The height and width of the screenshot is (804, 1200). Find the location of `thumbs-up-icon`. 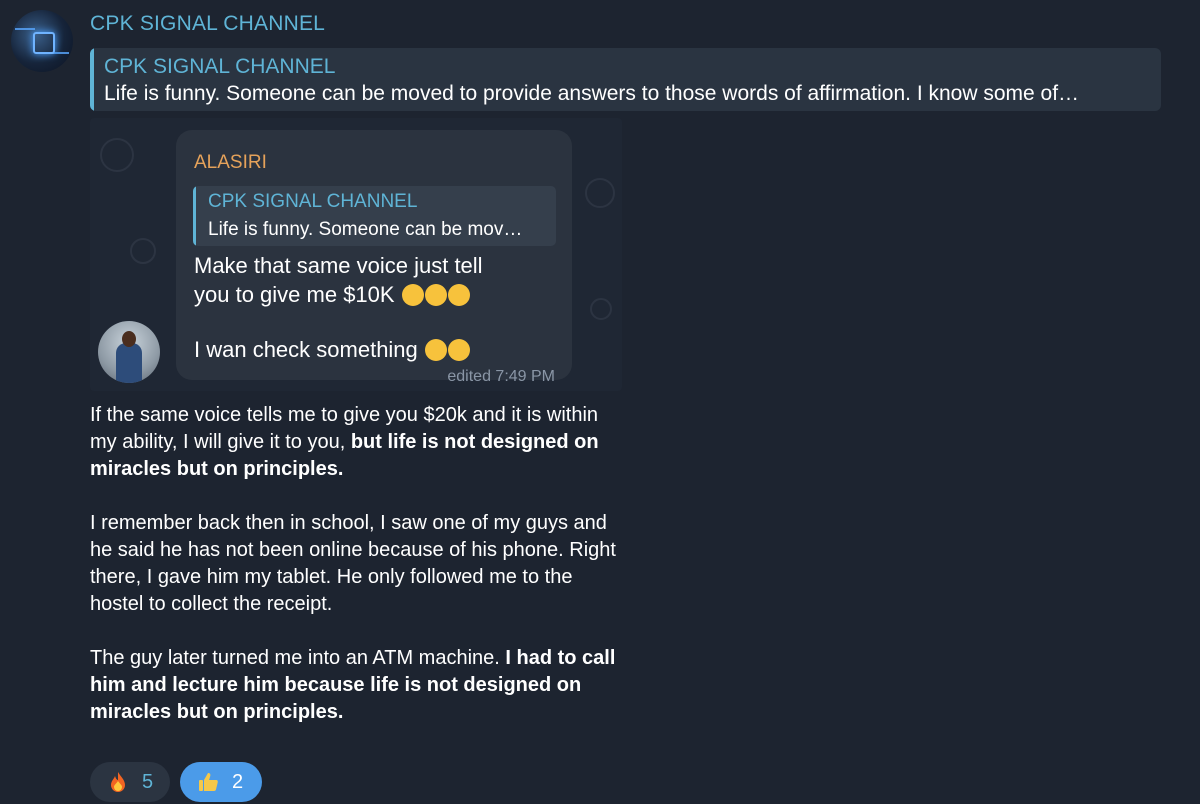

thumbs-up-icon is located at coordinates (208, 782).